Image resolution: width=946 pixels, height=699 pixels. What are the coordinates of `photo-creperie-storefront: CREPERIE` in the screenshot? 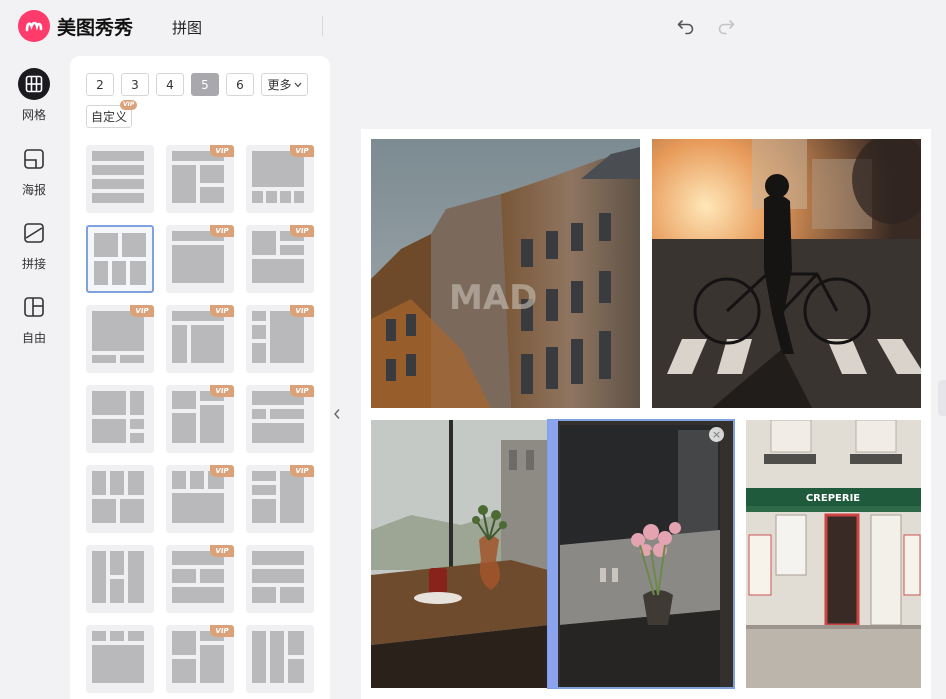 It's located at (833, 554).